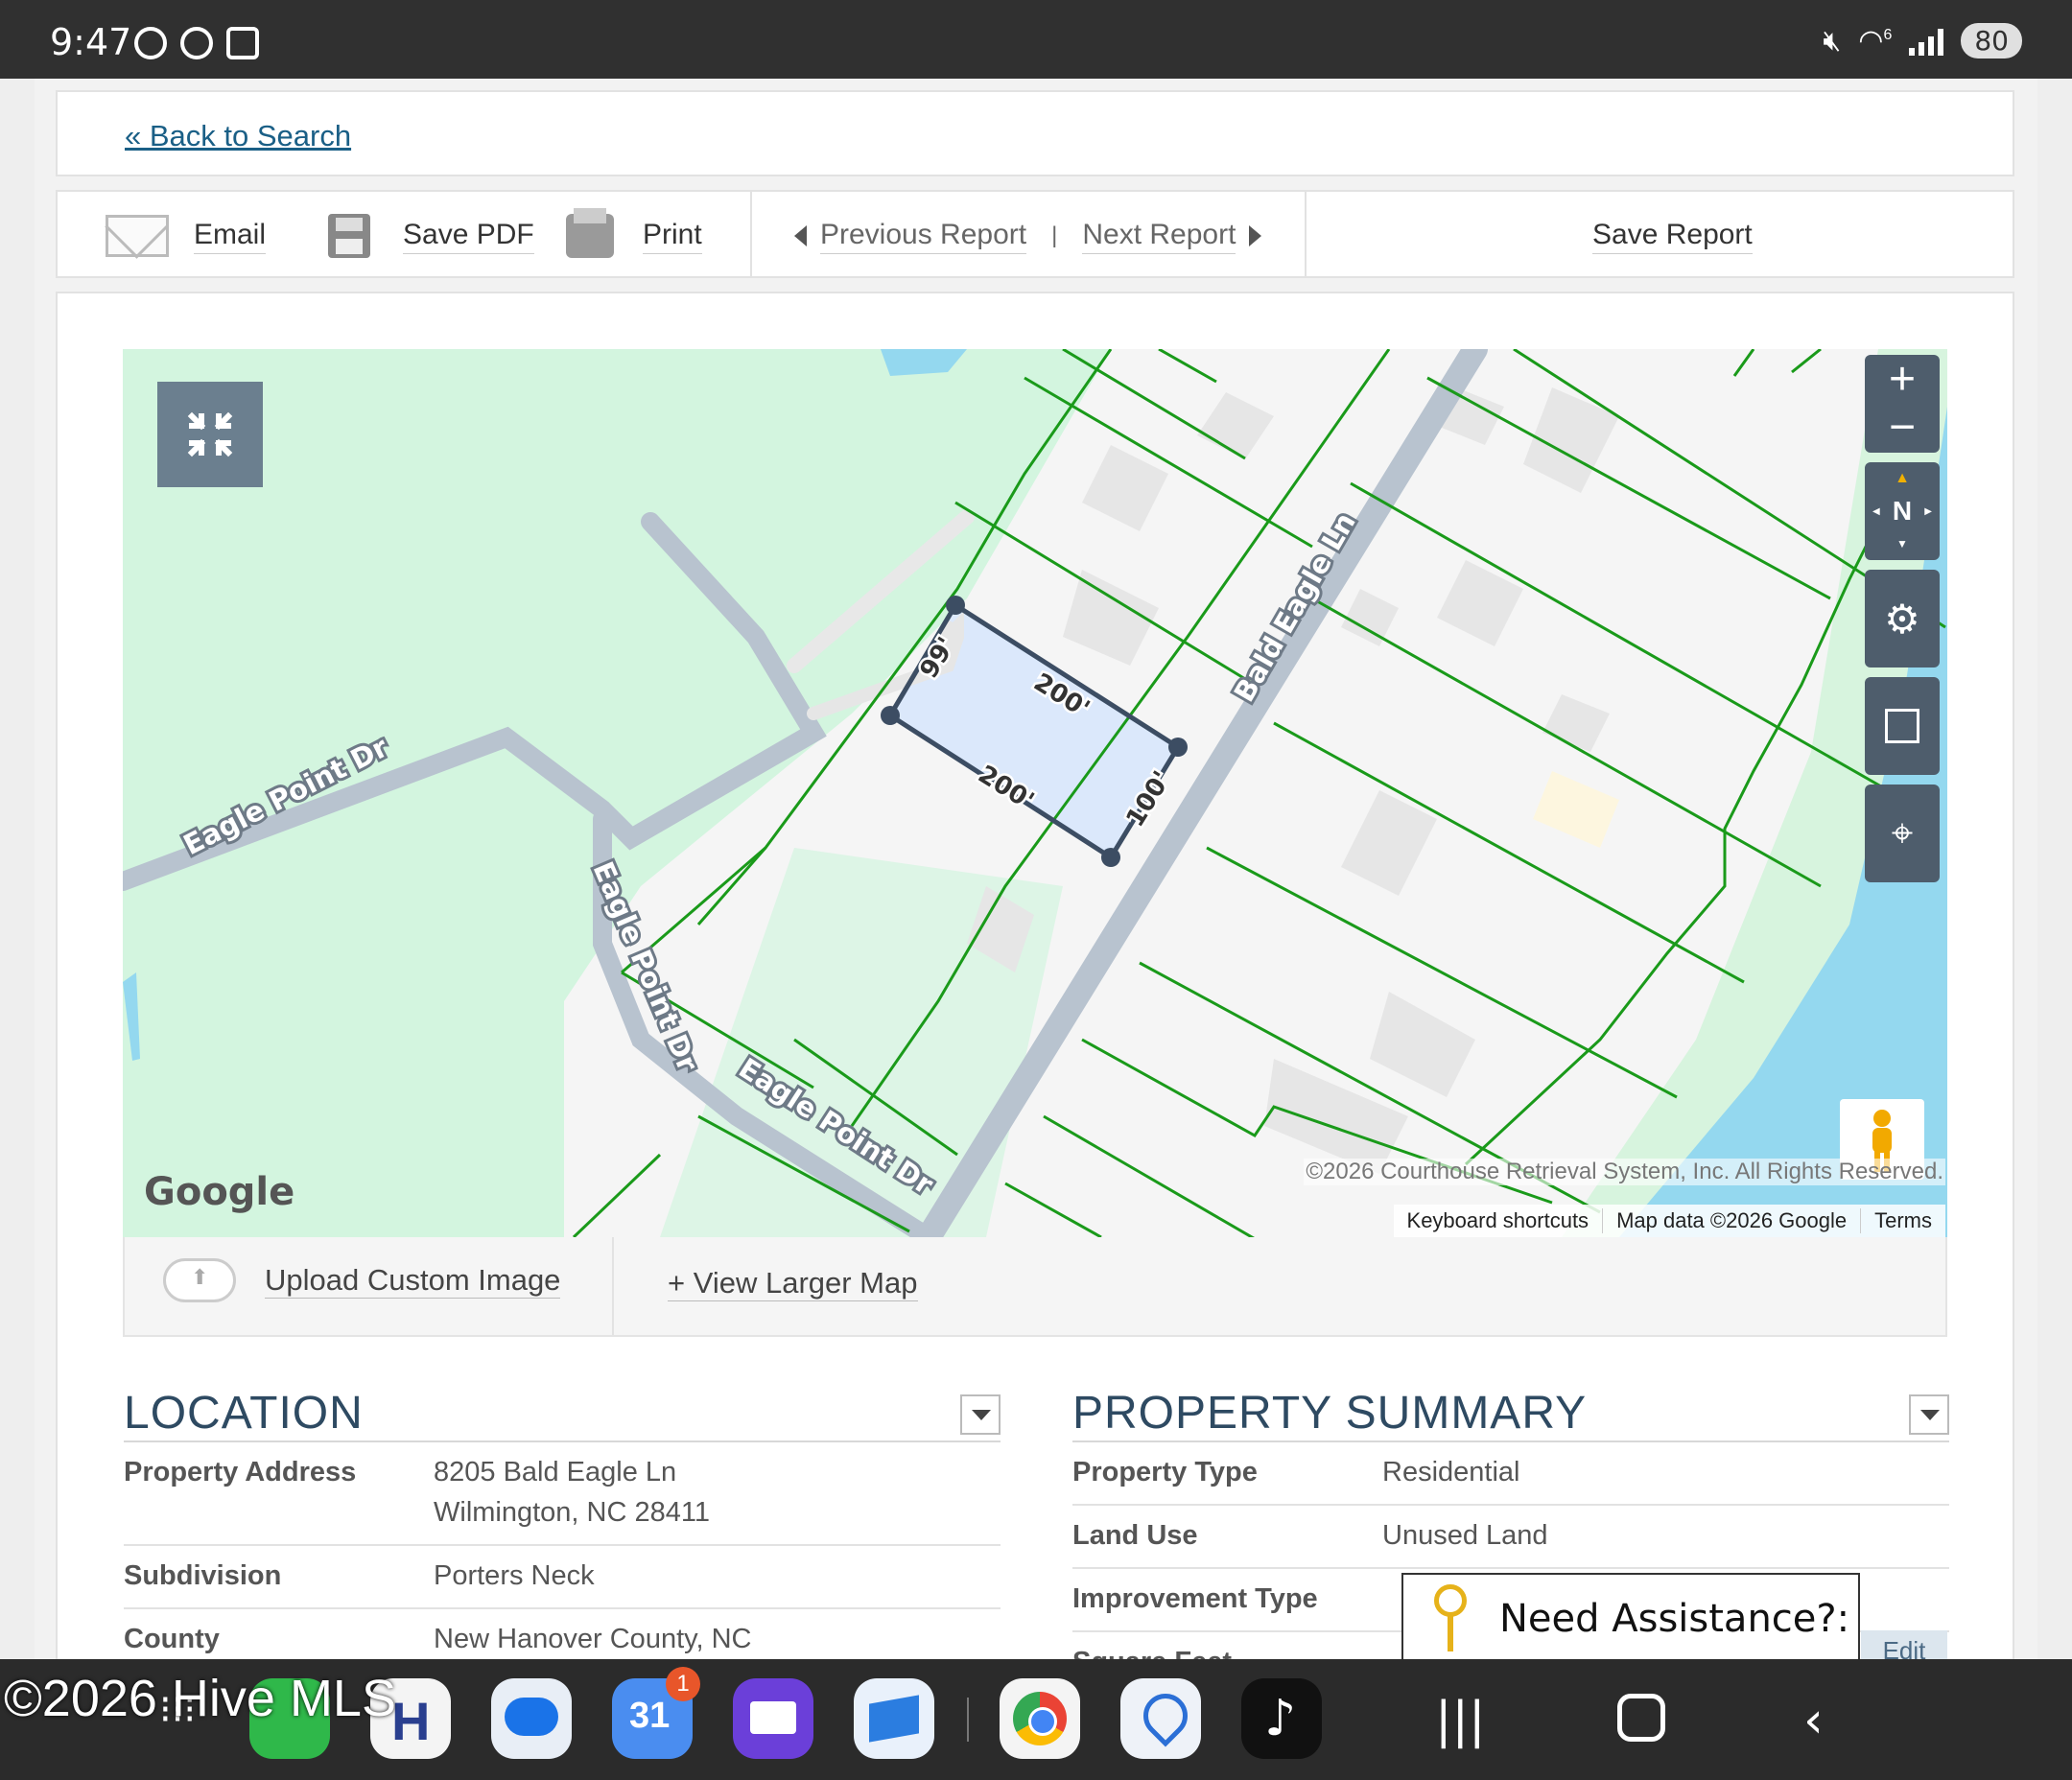 Image resolution: width=2072 pixels, height=1780 pixels. Describe the element at coordinates (1674, 1619) in the screenshot. I see `assistance-label: Need Assistance?:` at that location.